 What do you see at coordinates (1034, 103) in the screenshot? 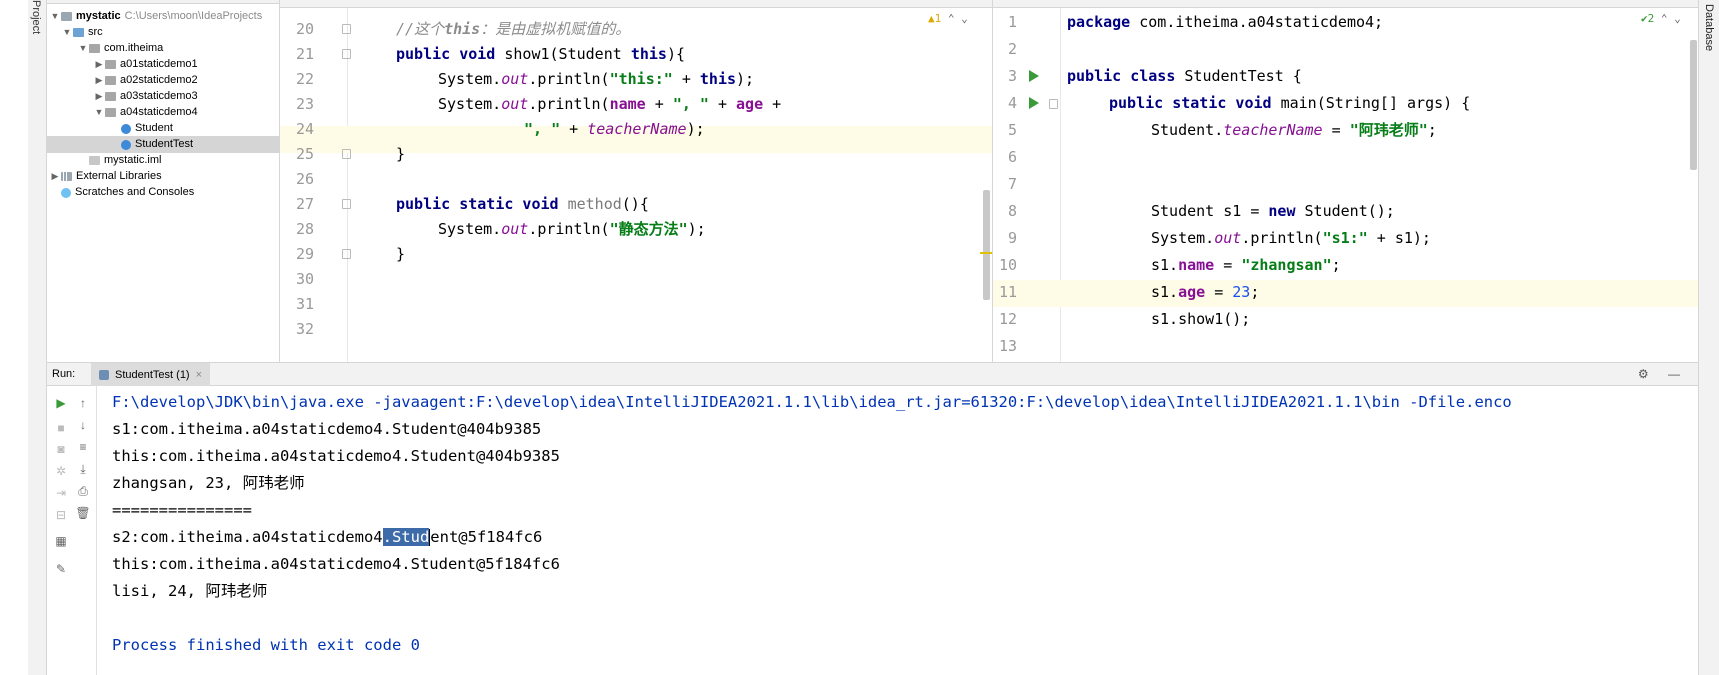
I see `run-main-icon` at bounding box center [1034, 103].